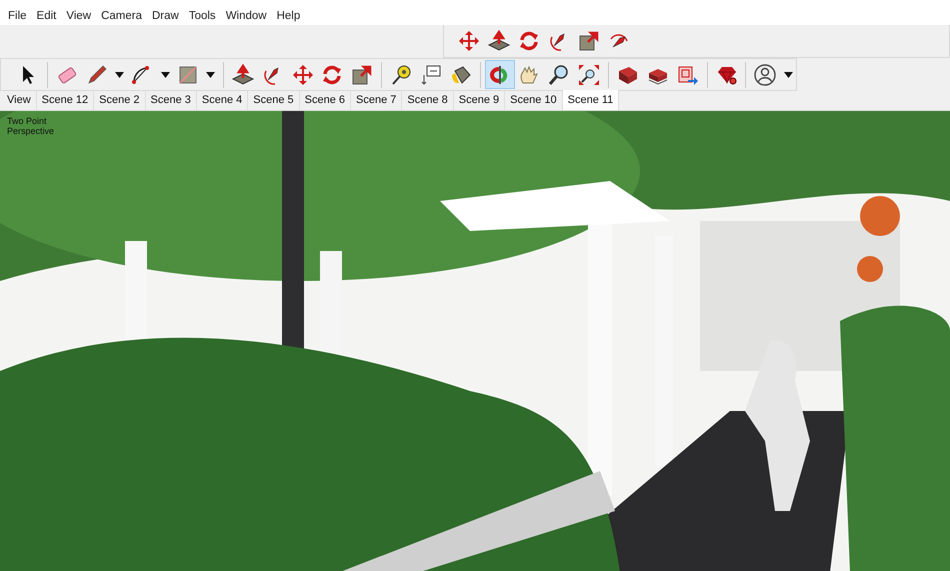 Image resolution: width=950 pixels, height=571 pixels. What do you see at coordinates (121, 16) in the screenshot?
I see `menu-item: Camera` at bounding box center [121, 16].